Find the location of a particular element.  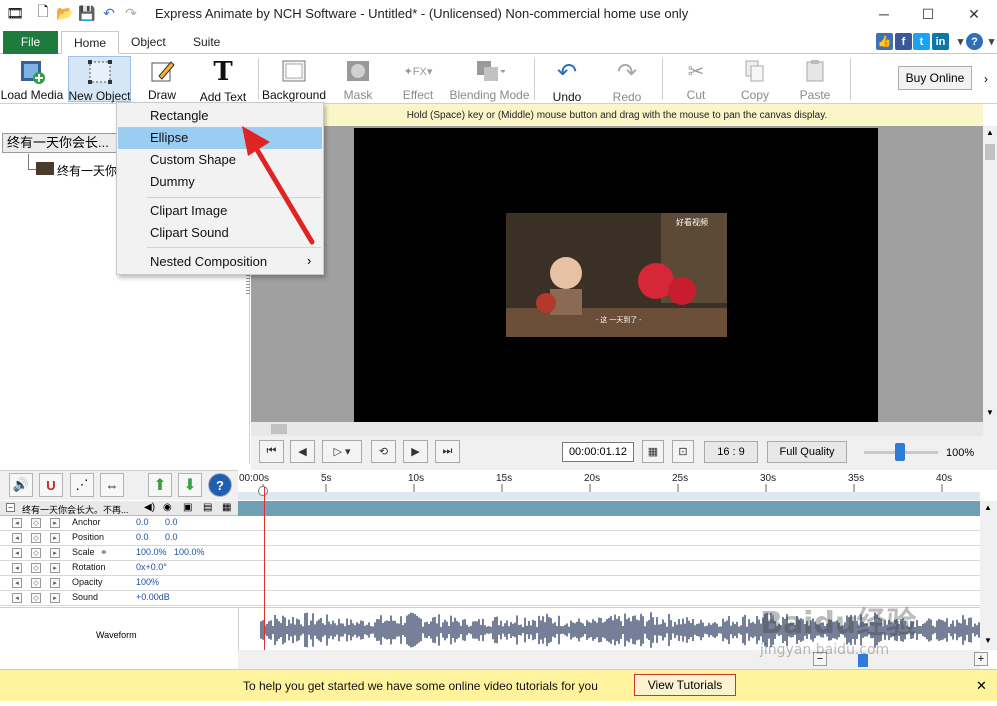

keyframe-tool-icon: ⋰ is located at coordinates (82, 485).